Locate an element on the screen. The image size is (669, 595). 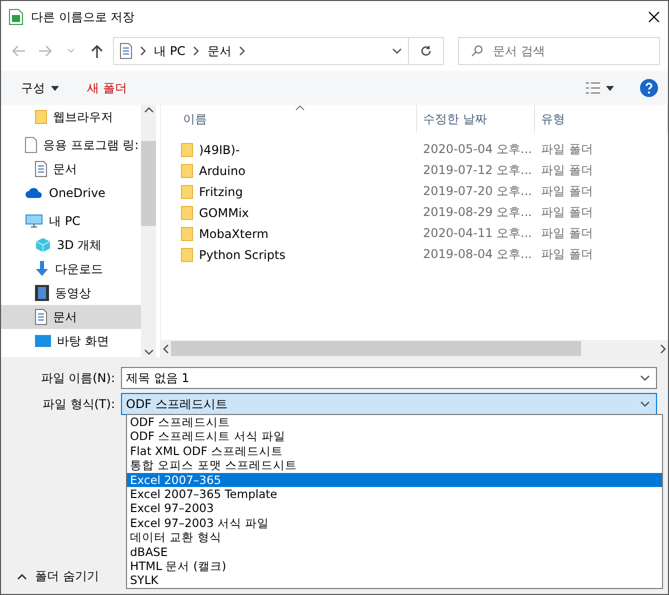
filename-combo-box: 제목 없음 1 is located at coordinates (389, 378).